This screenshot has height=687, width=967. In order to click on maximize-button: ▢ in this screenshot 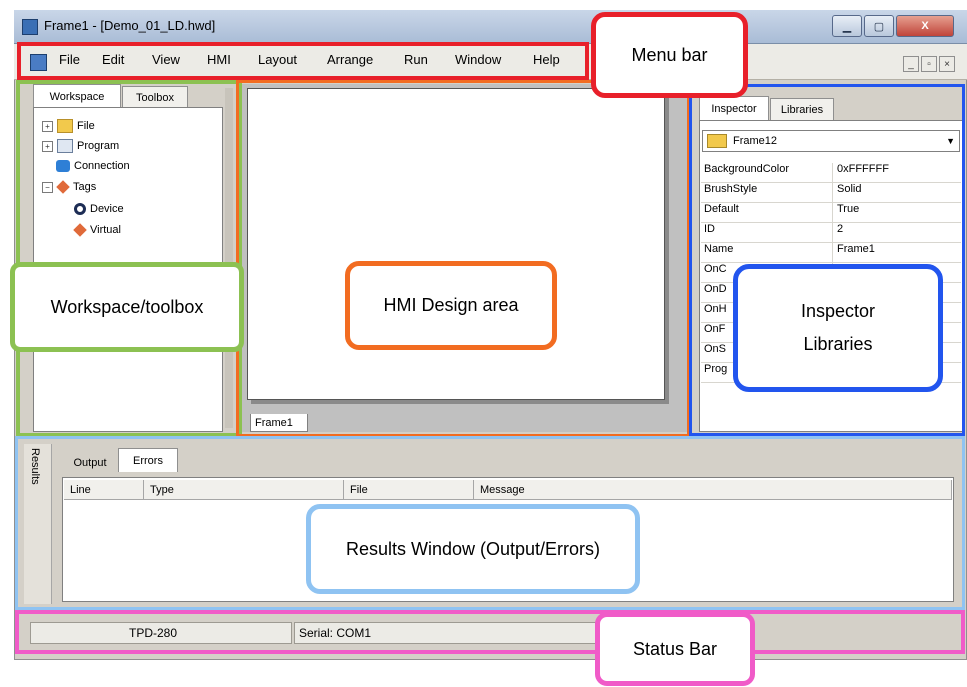, I will do `click(879, 26)`.